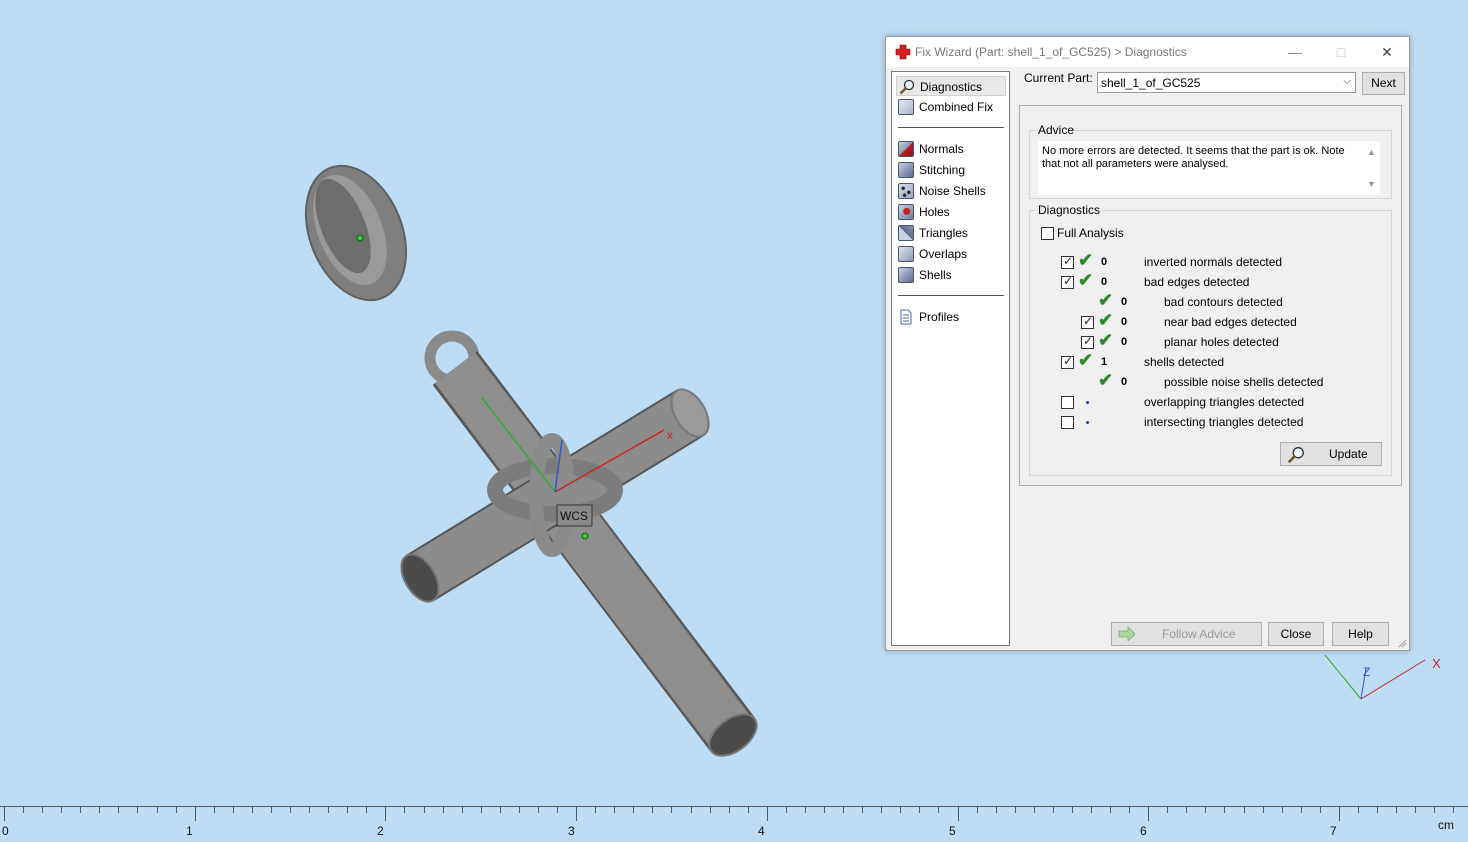 The image size is (1468, 842). I want to click on nav-holes: Holes, so click(951, 212).